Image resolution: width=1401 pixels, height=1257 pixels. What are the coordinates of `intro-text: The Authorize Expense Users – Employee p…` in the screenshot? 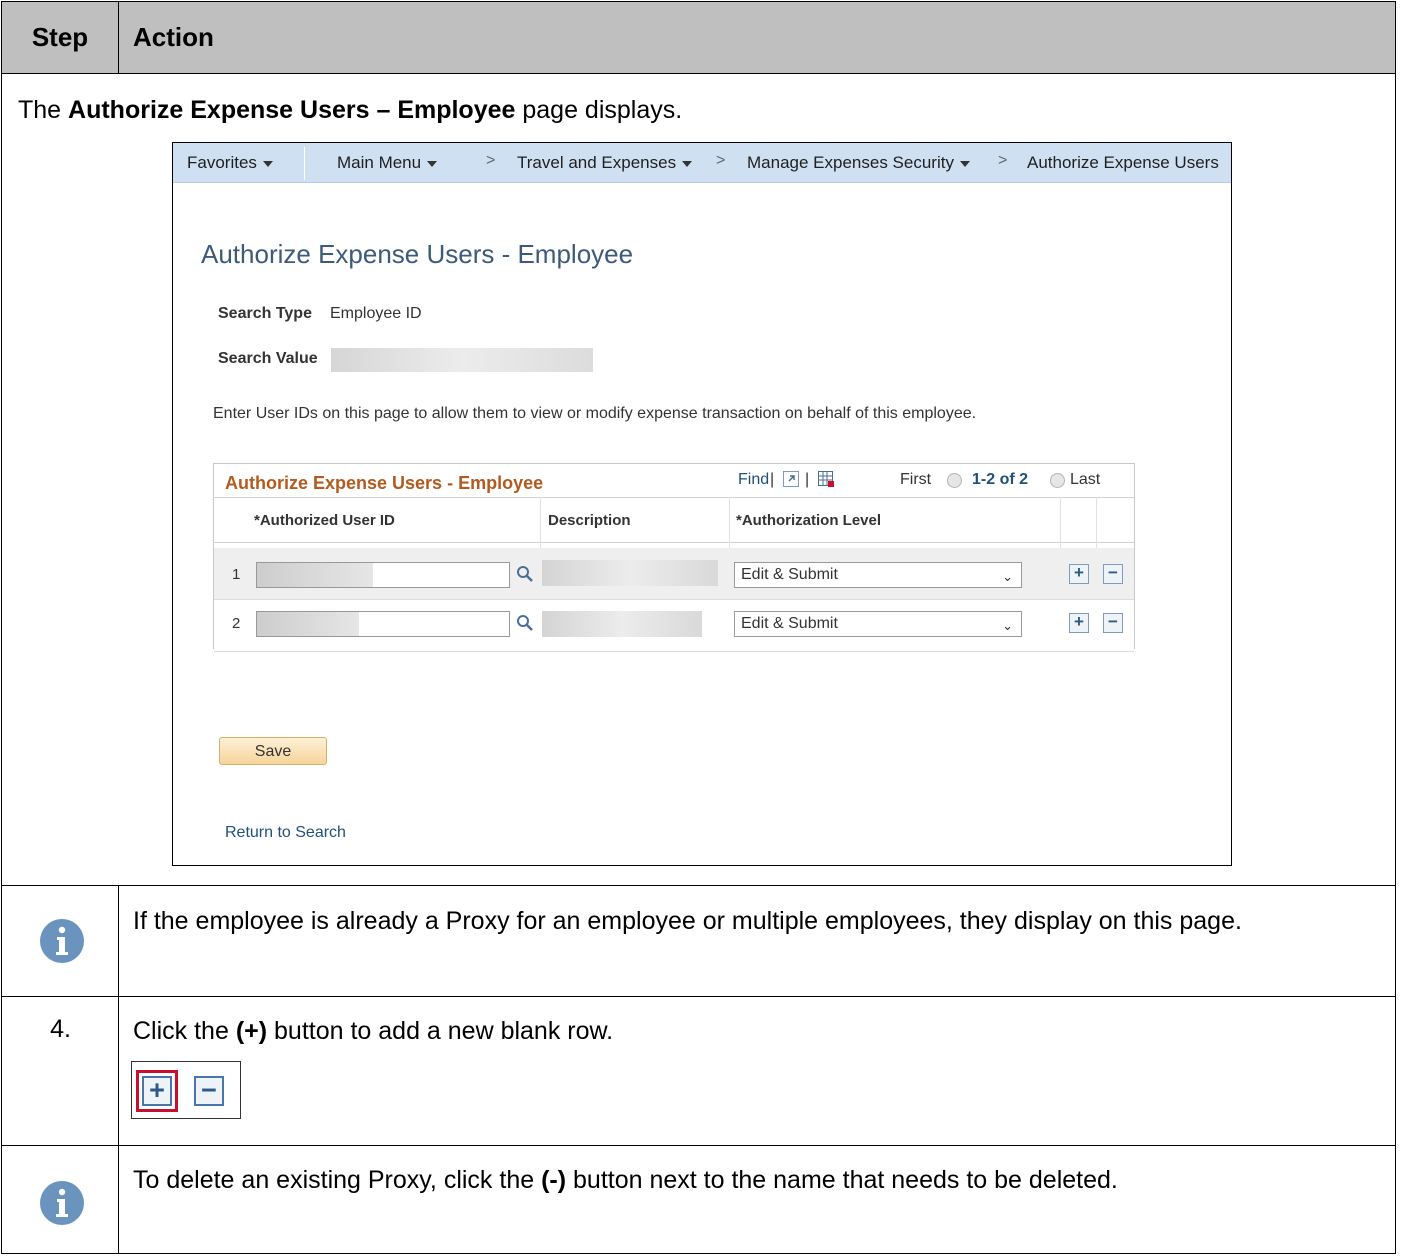 It's located at (350, 110).